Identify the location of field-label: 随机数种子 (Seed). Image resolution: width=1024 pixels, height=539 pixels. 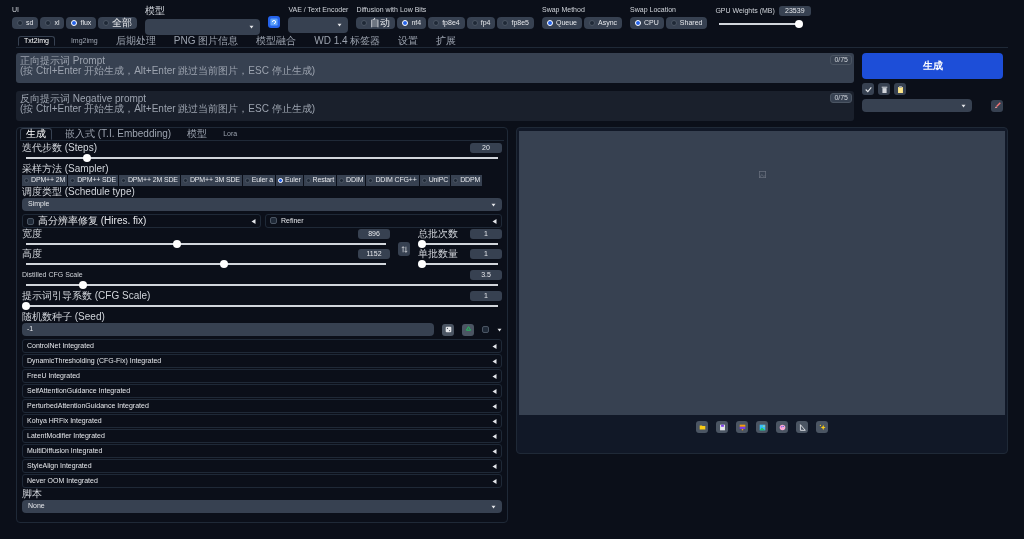
(64, 317).